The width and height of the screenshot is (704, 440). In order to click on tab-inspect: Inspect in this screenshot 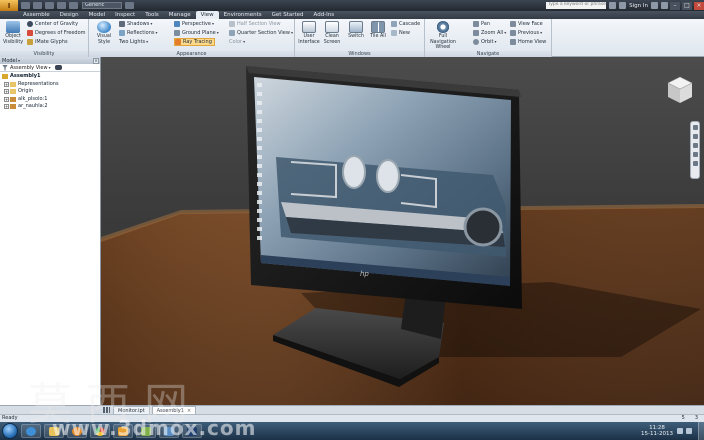, I will do `click(125, 15)`.